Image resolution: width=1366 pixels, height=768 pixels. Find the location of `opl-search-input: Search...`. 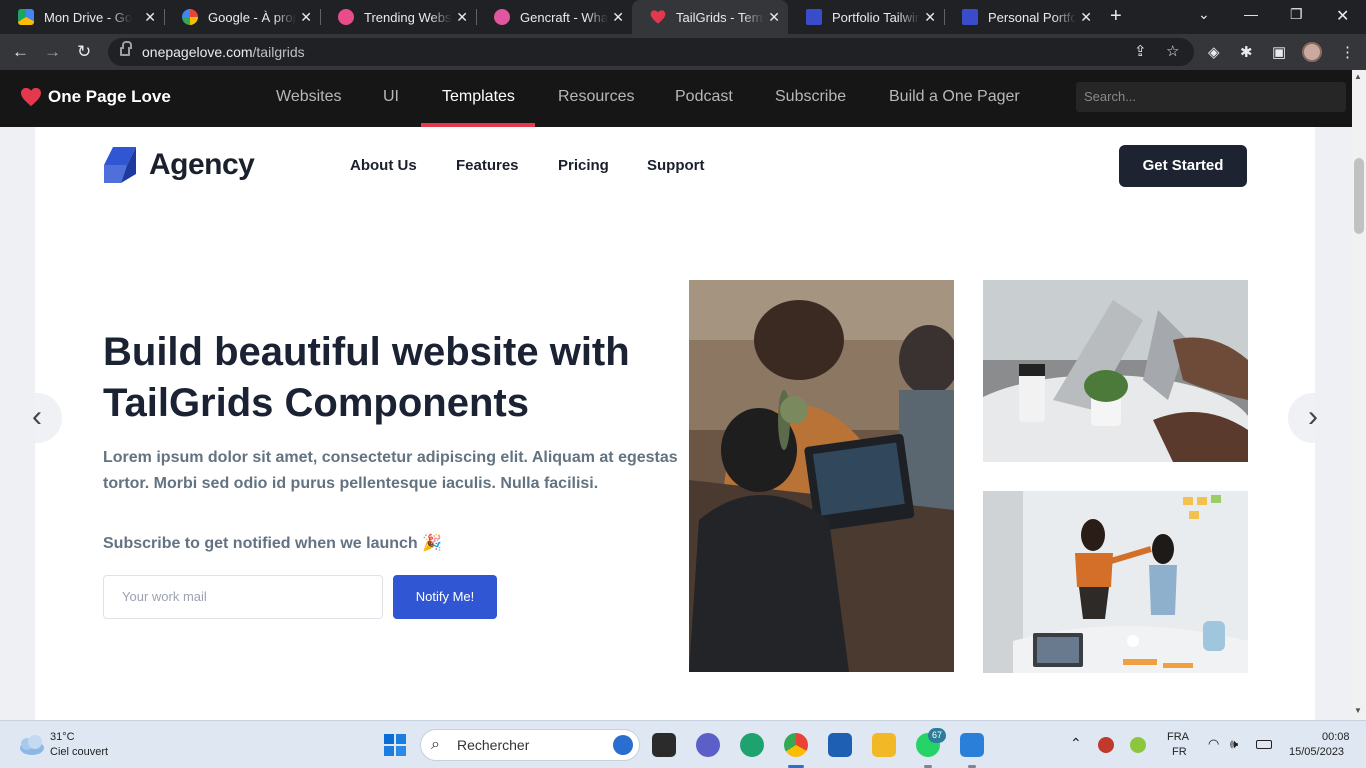

opl-search-input: Search... is located at coordinates (1211, 97).